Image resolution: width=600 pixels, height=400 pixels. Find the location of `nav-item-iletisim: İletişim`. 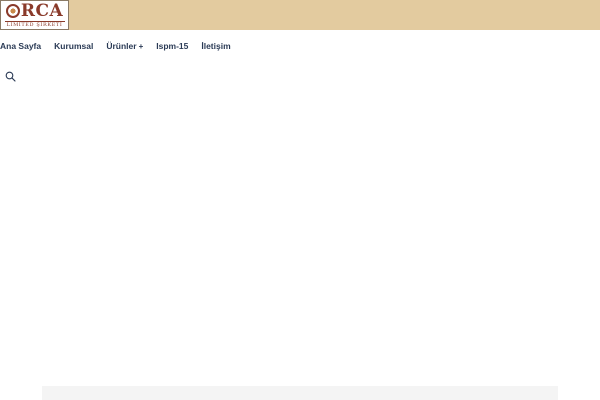

nav-item-iletisim: İletişim is located at coordinates (215, 46).